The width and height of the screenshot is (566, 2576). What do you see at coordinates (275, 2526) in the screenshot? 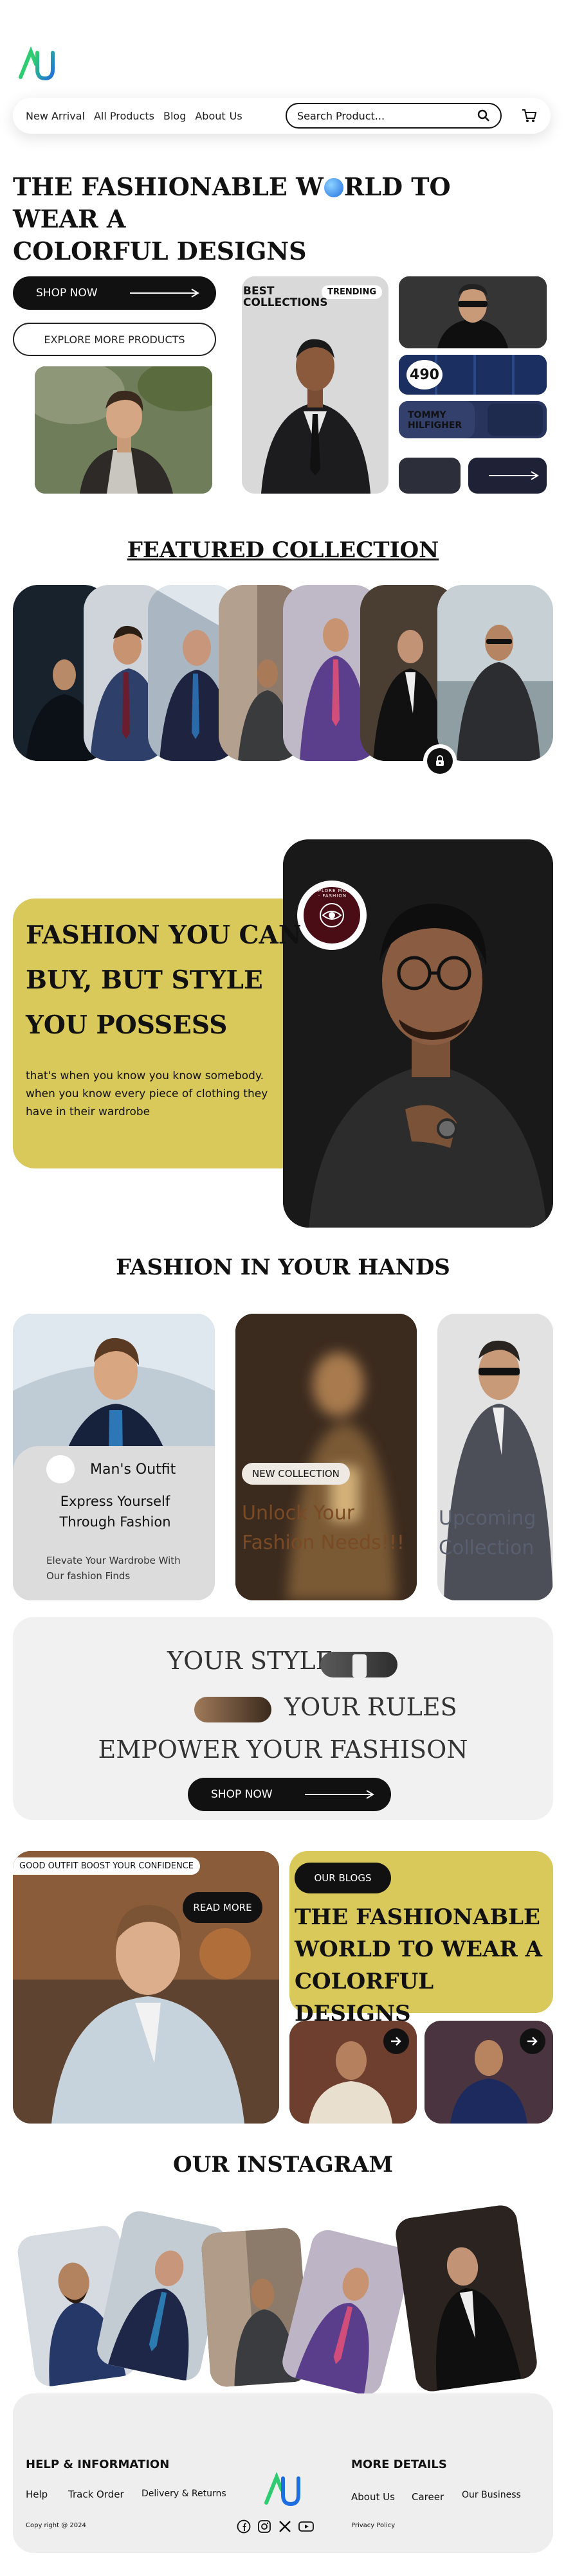
I see `social-icons` at bounding box center [275, 2526].